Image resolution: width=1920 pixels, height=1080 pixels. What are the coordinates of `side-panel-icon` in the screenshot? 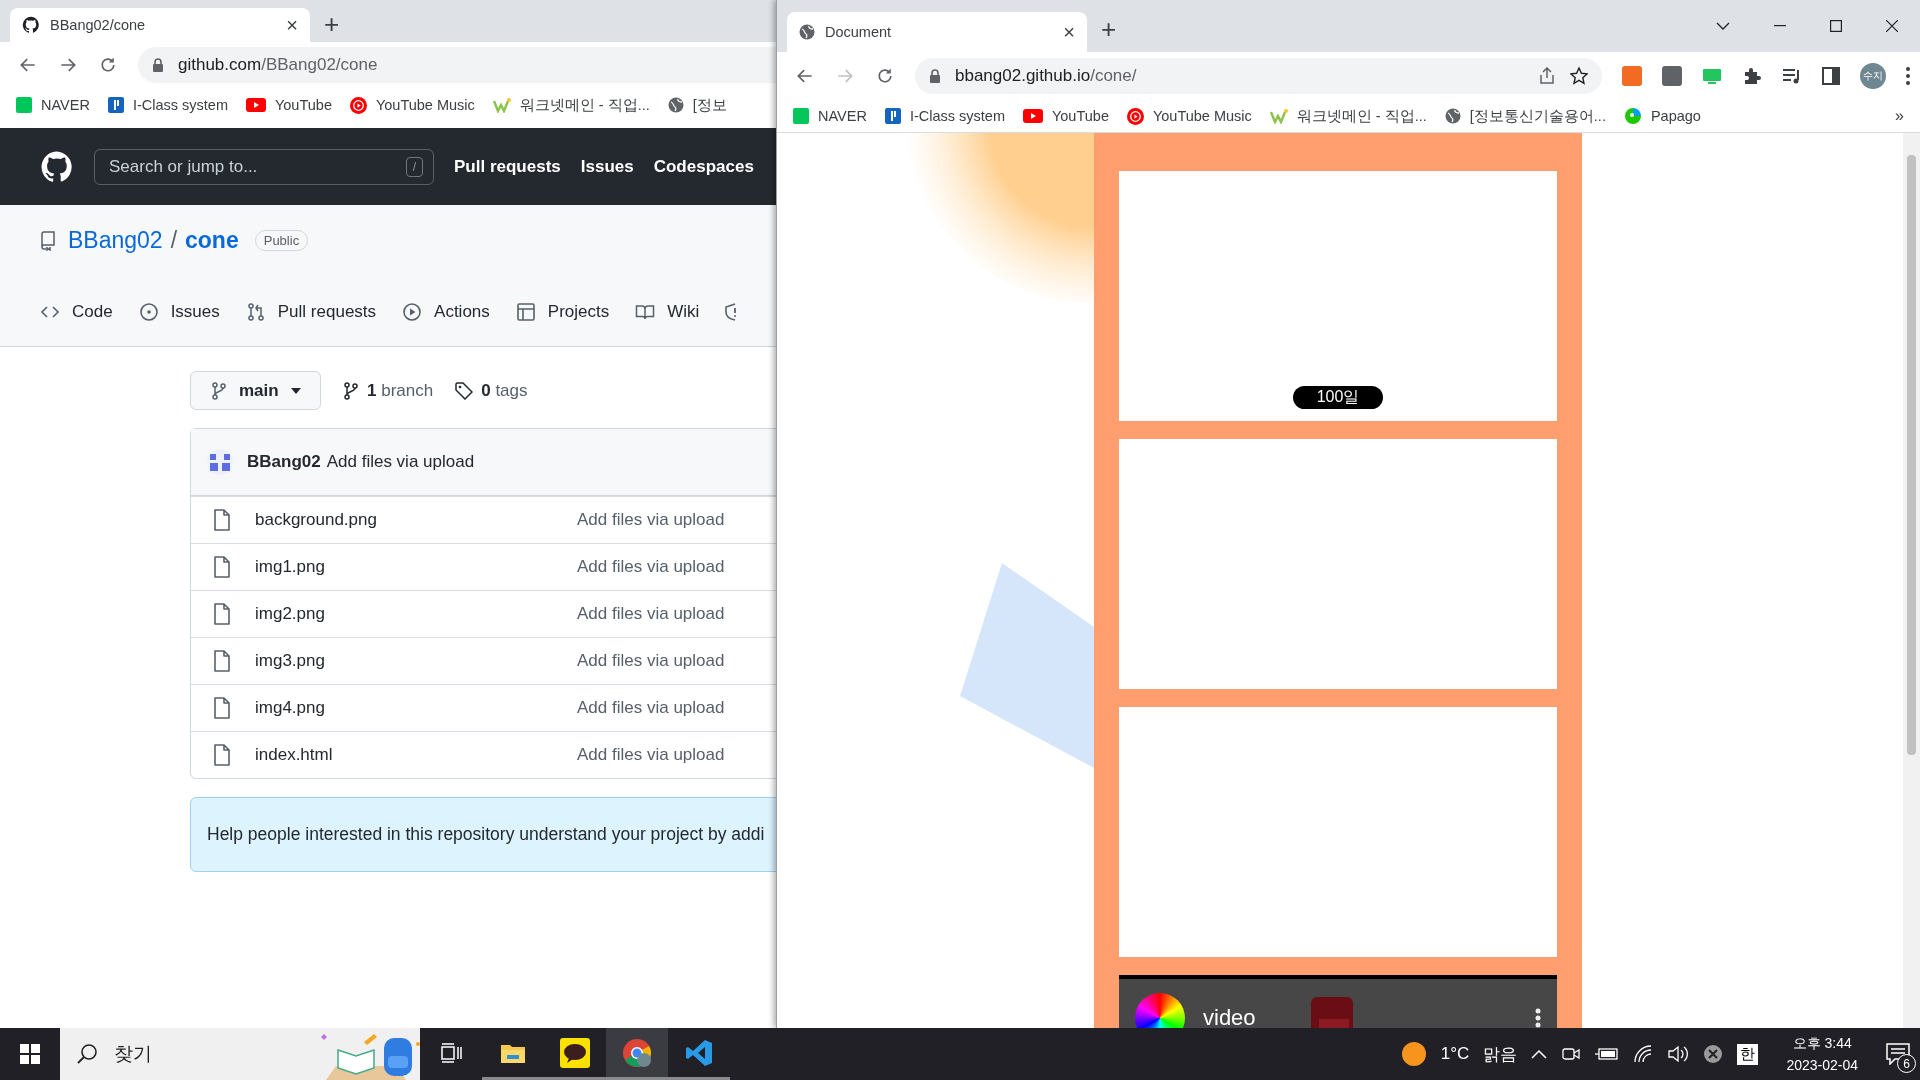 It's located at (1831, 76).